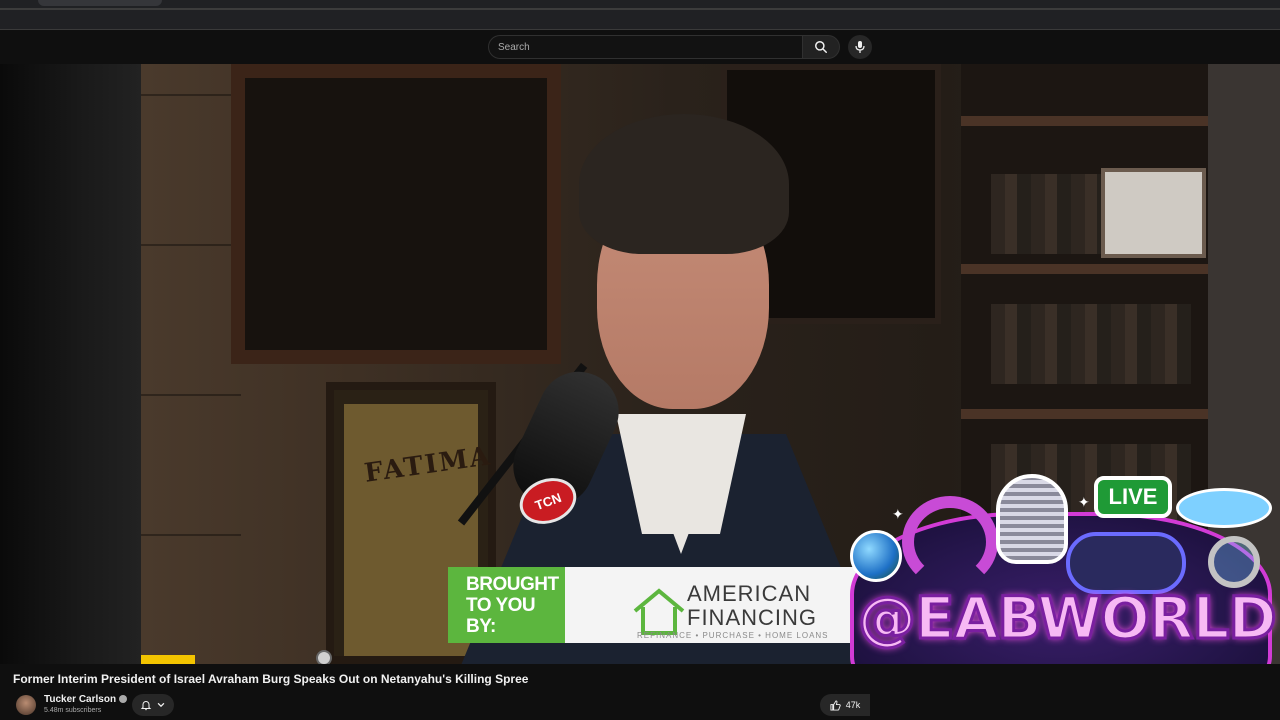  Describe the element at coordinates (168, 659) in the screenshot. I see `chapter-marker` at that location.